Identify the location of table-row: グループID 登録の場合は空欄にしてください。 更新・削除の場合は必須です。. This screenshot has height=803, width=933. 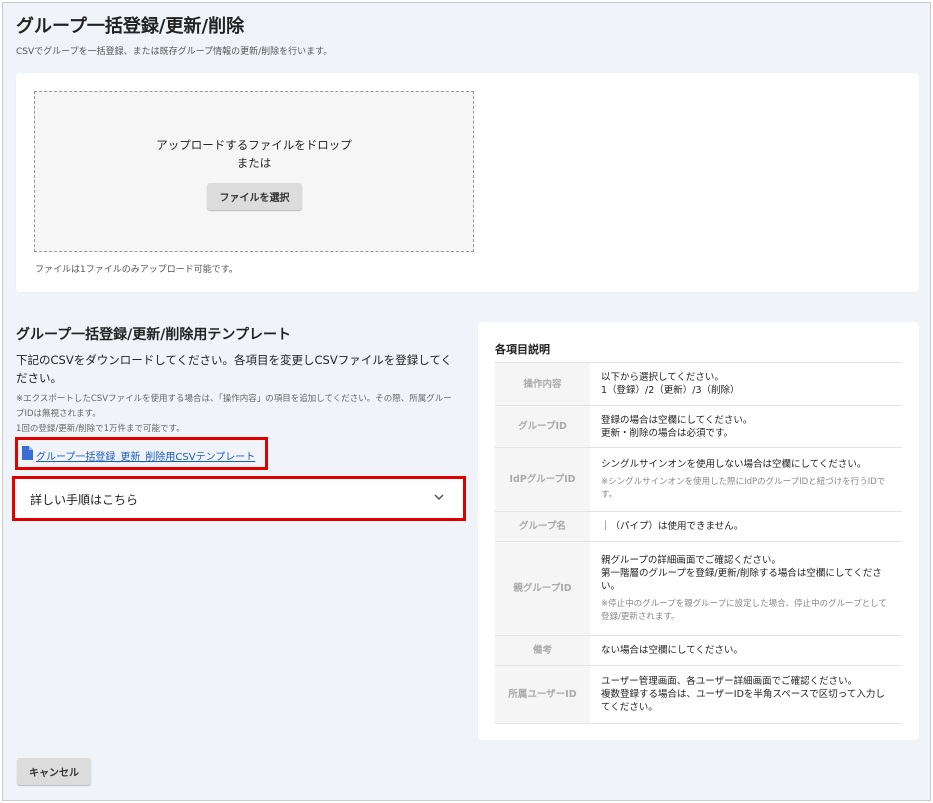
(698, 426).